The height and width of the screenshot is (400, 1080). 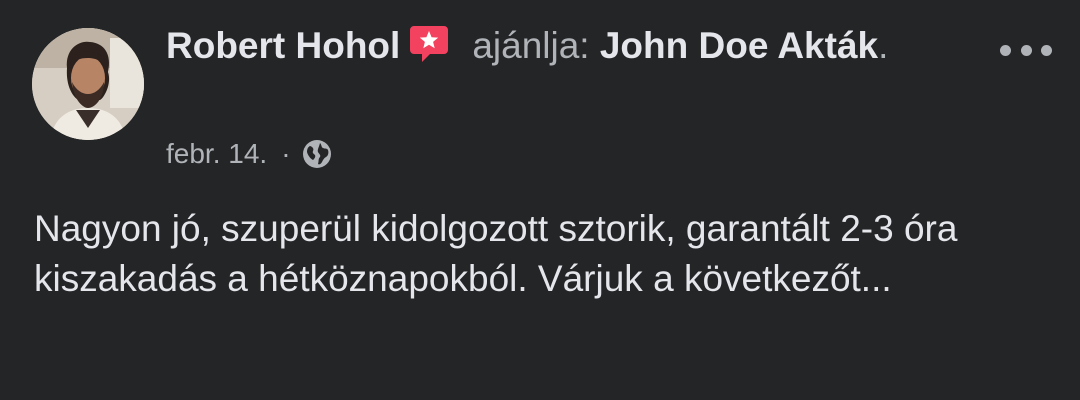 What do you see at coordinates (531, 45) in the screenshot?
I see `recommend-action-text: ajánlja:` at bounding box center [531, 45].